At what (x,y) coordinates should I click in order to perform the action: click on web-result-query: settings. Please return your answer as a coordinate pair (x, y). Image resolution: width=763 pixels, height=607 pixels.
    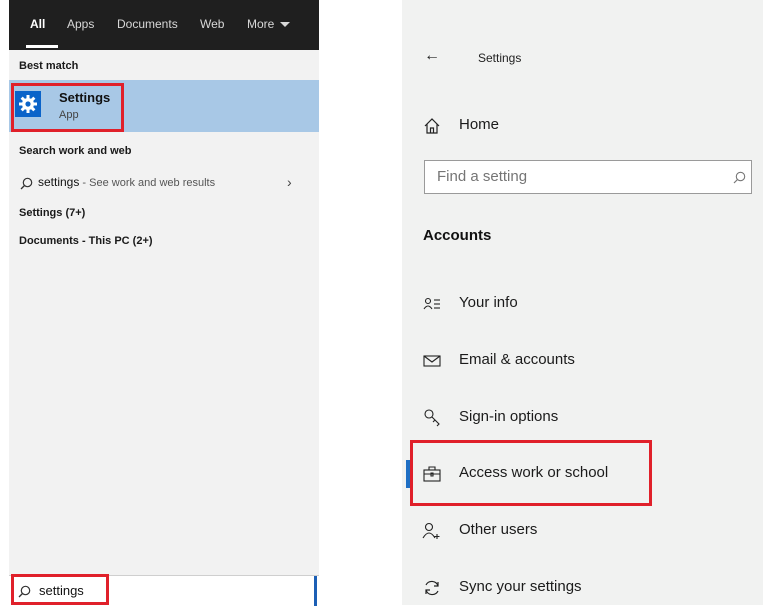
    Looking at the image, I should click on (59, 182).